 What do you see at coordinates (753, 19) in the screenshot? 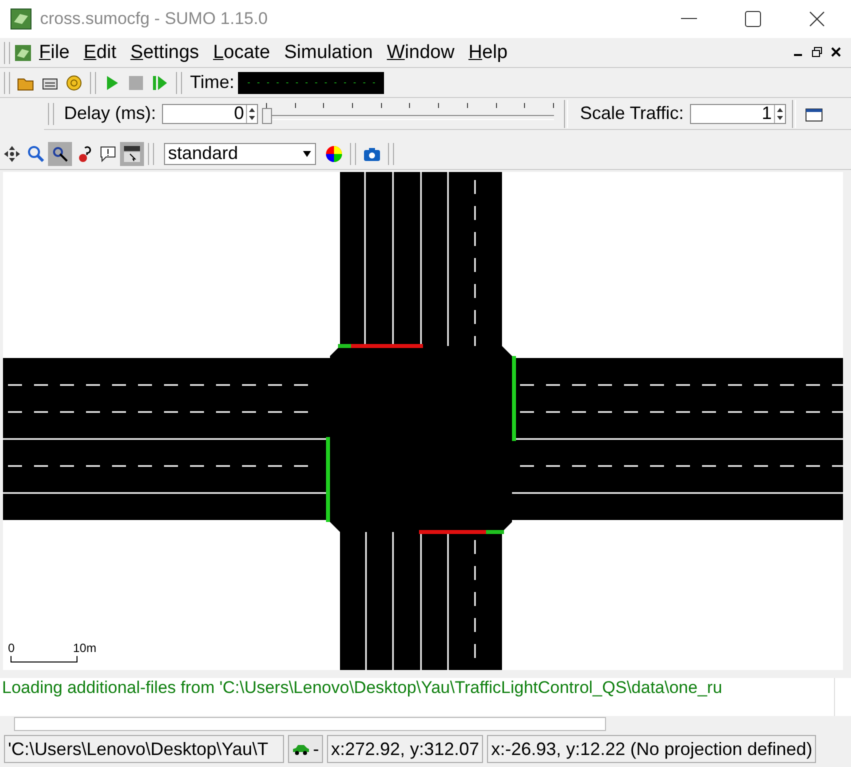
I see `maximize-icon` at bounding box center [753, 19].